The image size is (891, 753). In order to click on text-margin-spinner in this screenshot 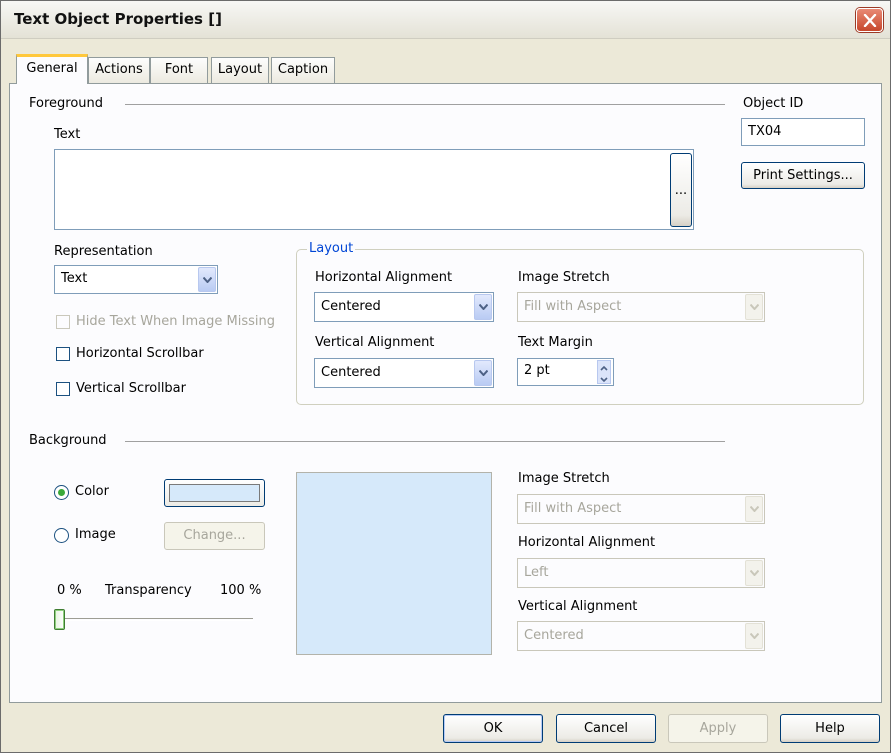, I will do `click(604, 372)`.